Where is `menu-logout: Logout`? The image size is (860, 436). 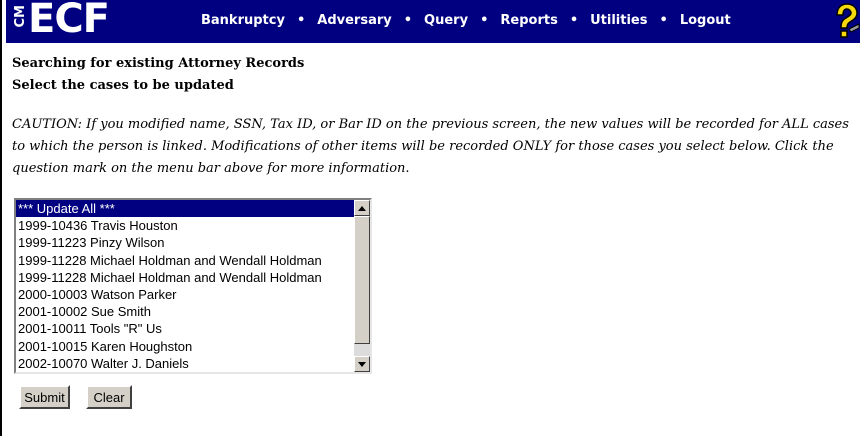
menu-logout: Logout is located at coordinates (705, 20).